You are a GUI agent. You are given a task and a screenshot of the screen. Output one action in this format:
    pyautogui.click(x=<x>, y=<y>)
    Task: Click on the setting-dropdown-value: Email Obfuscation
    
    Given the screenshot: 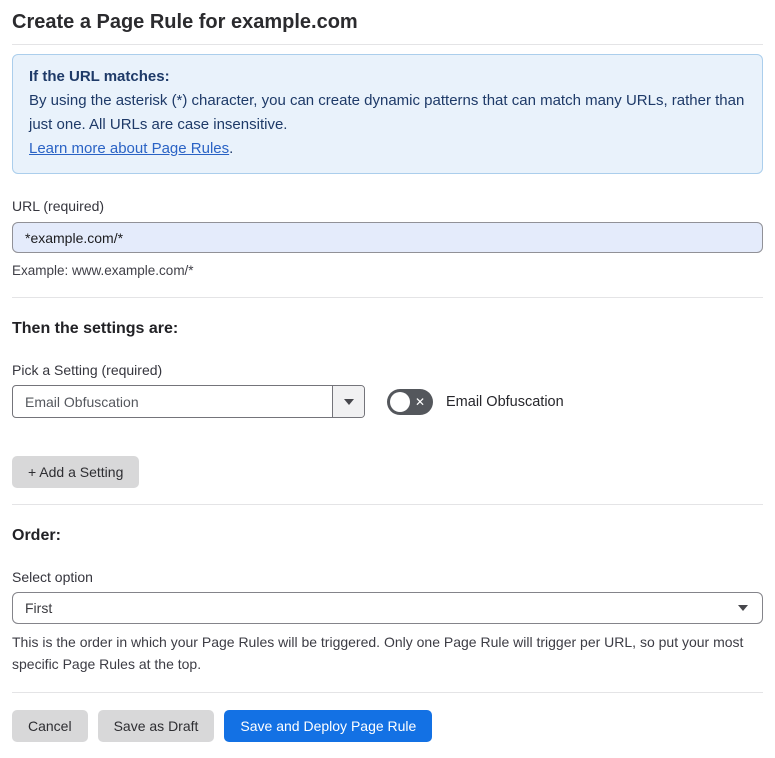 What is the action you would take?
    pyautogui.click(x=82, y=401)
    